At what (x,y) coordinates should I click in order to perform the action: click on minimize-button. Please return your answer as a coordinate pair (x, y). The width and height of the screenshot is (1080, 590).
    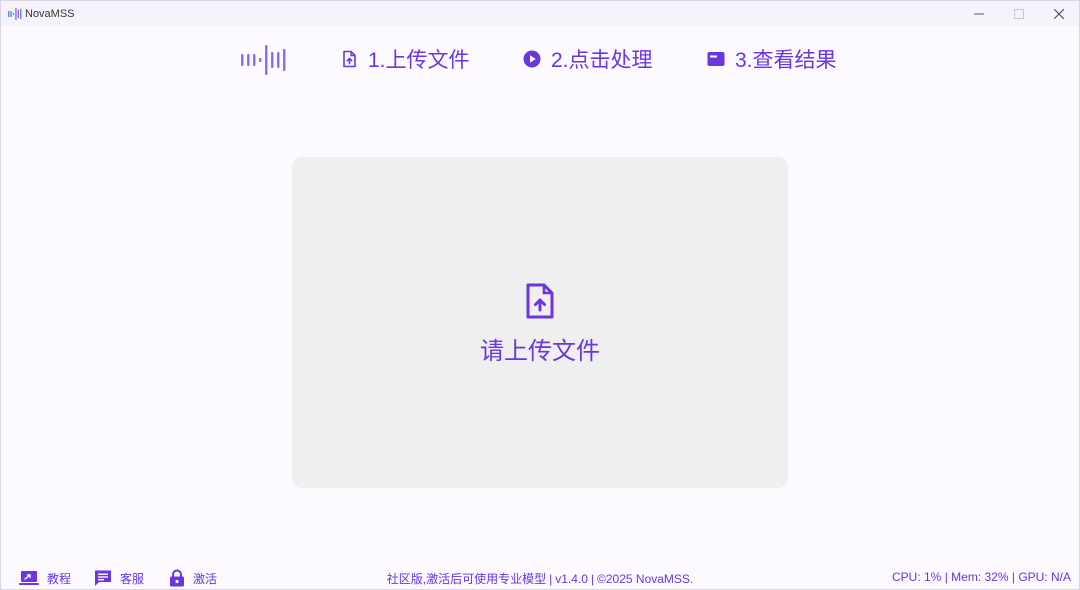
    Looking at the image, I should click on (979, 13).